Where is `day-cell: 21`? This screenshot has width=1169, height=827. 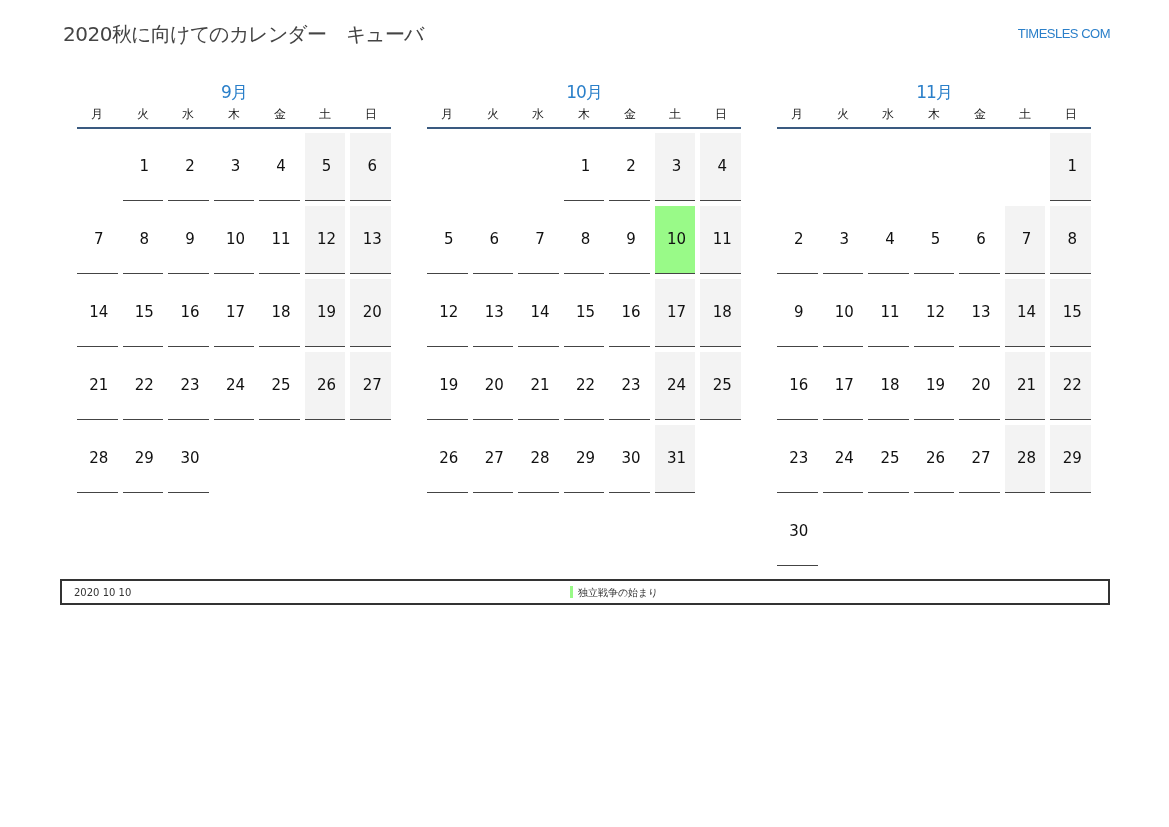 day-cell: 21 is located at coordinates (1025, 386).